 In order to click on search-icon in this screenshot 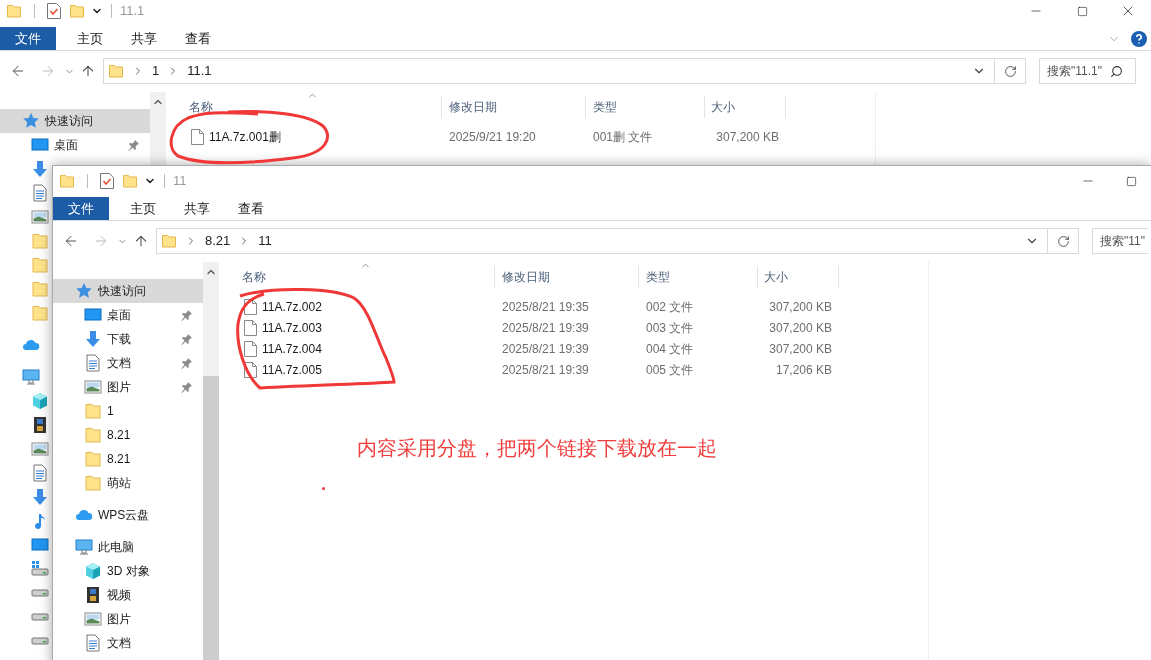, I will do `click(1116, 71)`.